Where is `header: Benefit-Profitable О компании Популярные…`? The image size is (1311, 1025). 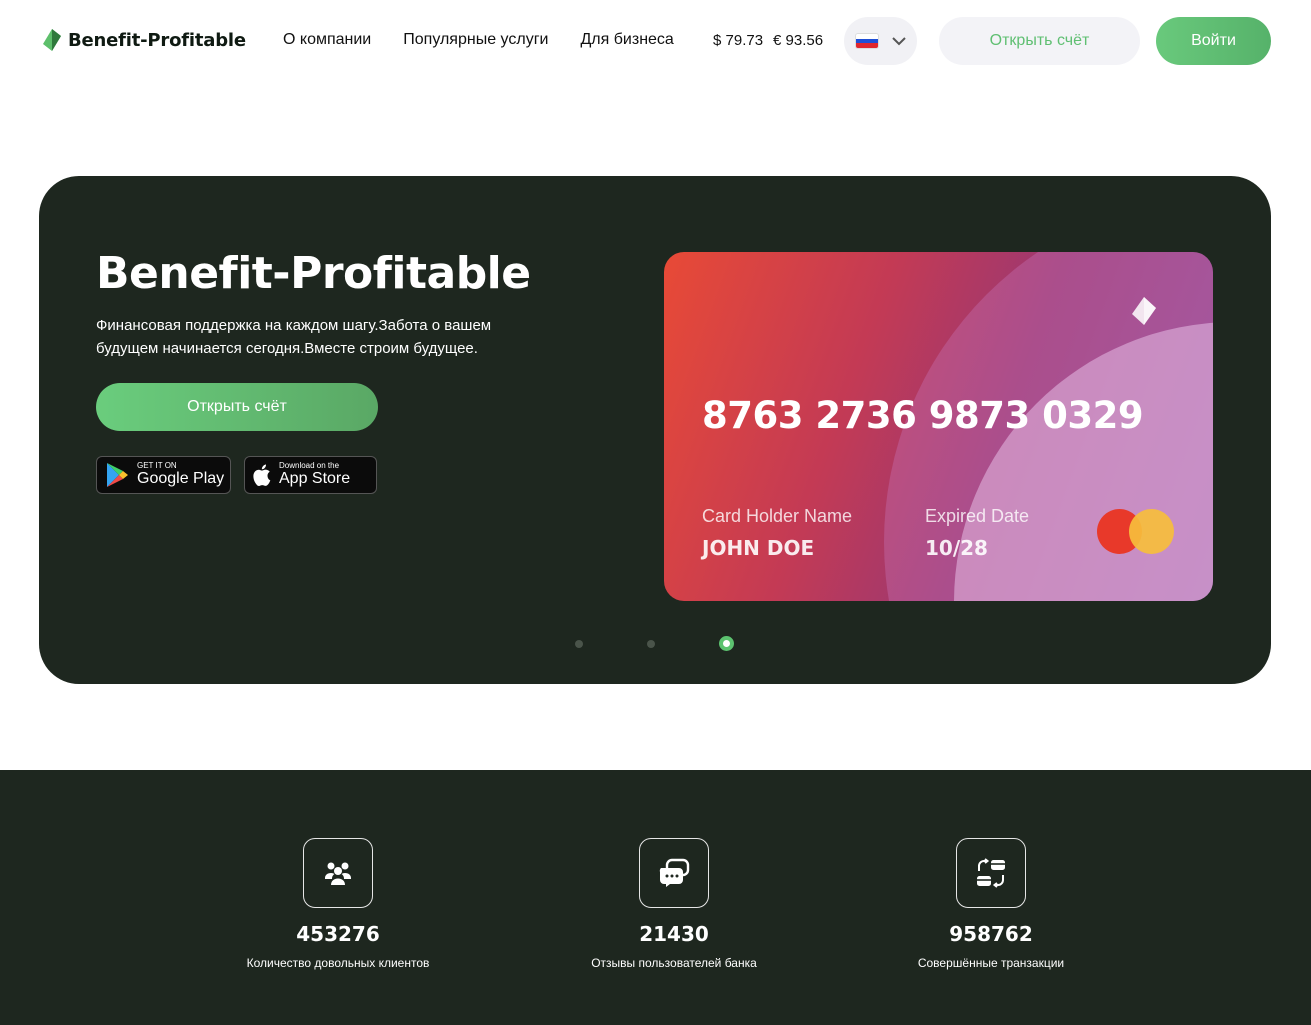 header: Benefit-Profitable О компании Популярные… is located at coordinates (655, 41).